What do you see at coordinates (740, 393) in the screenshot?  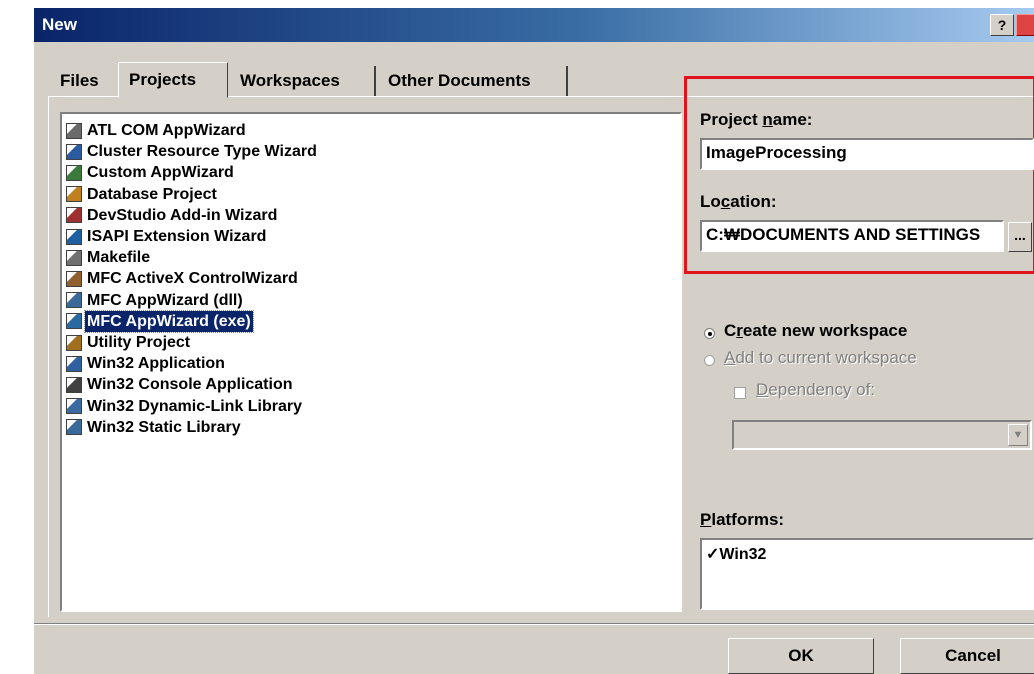 I see `dependency-checkbox` at bounding box center [740, 393].